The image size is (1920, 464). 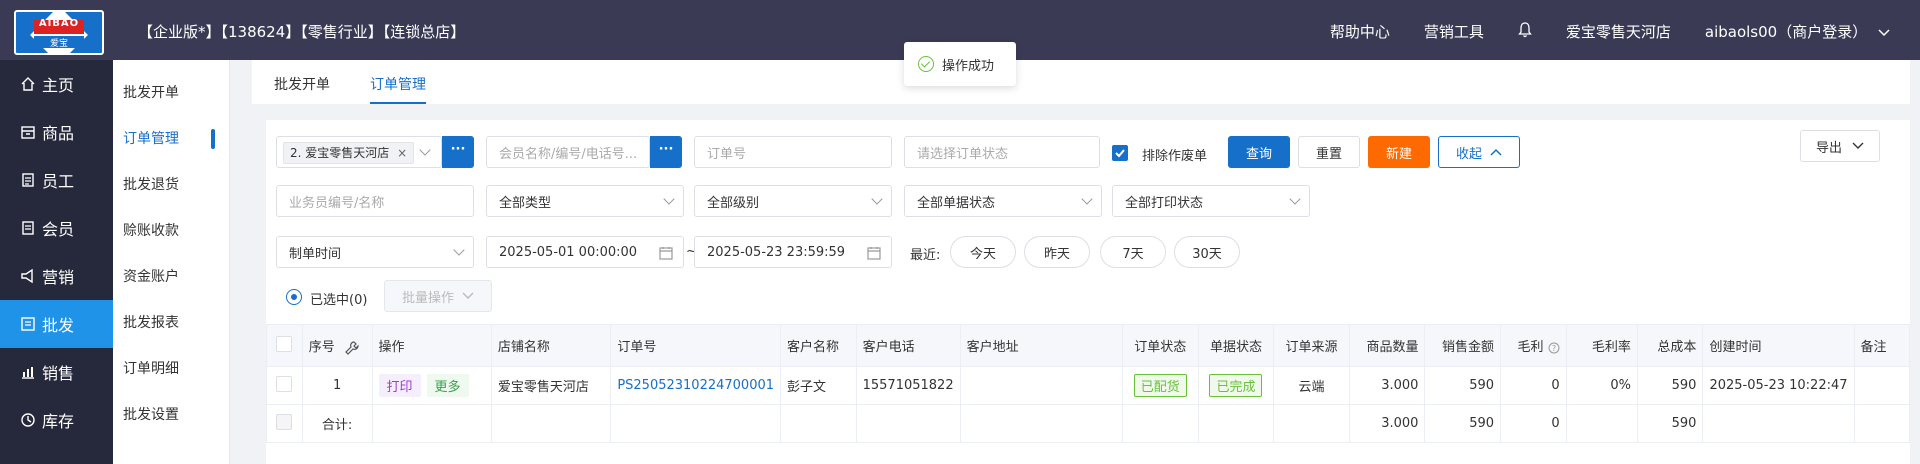 I want to click on doc-status-select: 全部单据状态, so click(x=1003, y=201).